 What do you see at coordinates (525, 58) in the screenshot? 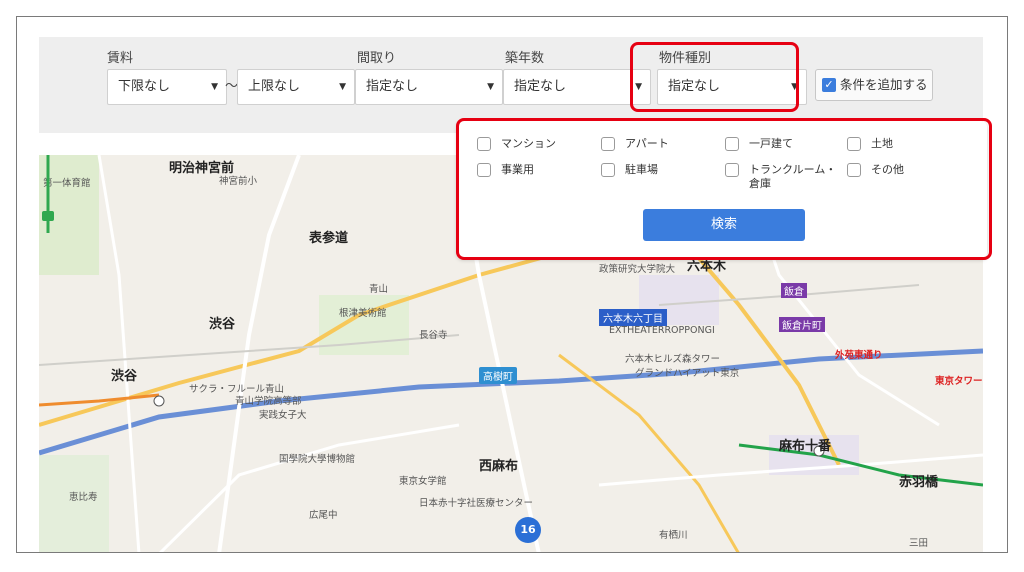
I see `age-label: 築年数` at bounding box center [525, 58].